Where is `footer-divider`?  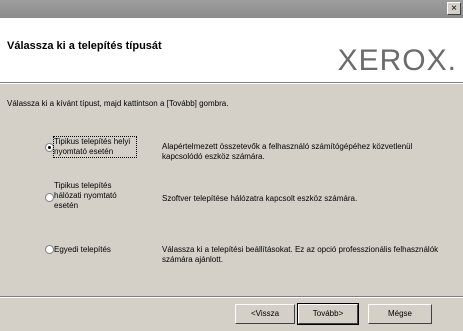 footer-divider is located at coordinates (231, 297).